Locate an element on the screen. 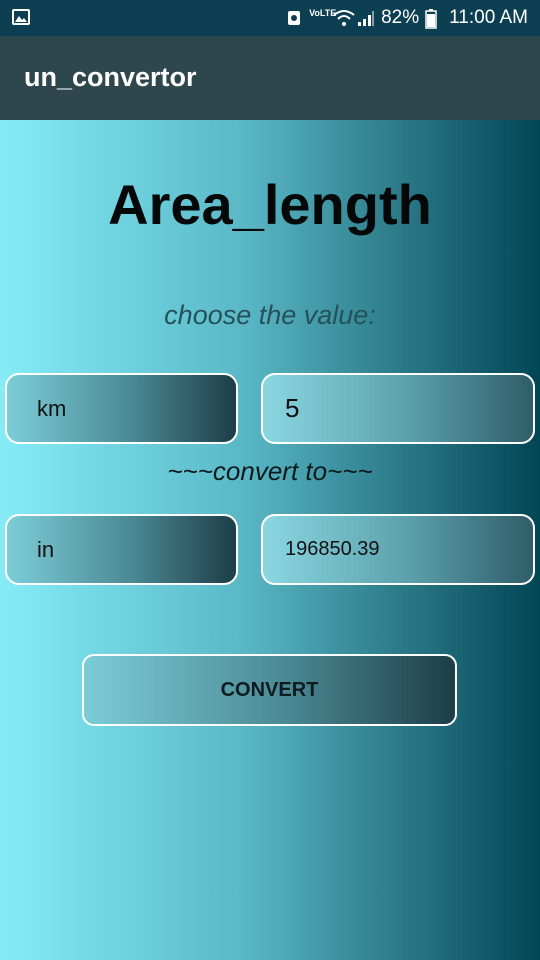 Image resolution: width=540 pixels, height=960 pixels. from-unit-dropdown: km is located at coordinates (121, 408).